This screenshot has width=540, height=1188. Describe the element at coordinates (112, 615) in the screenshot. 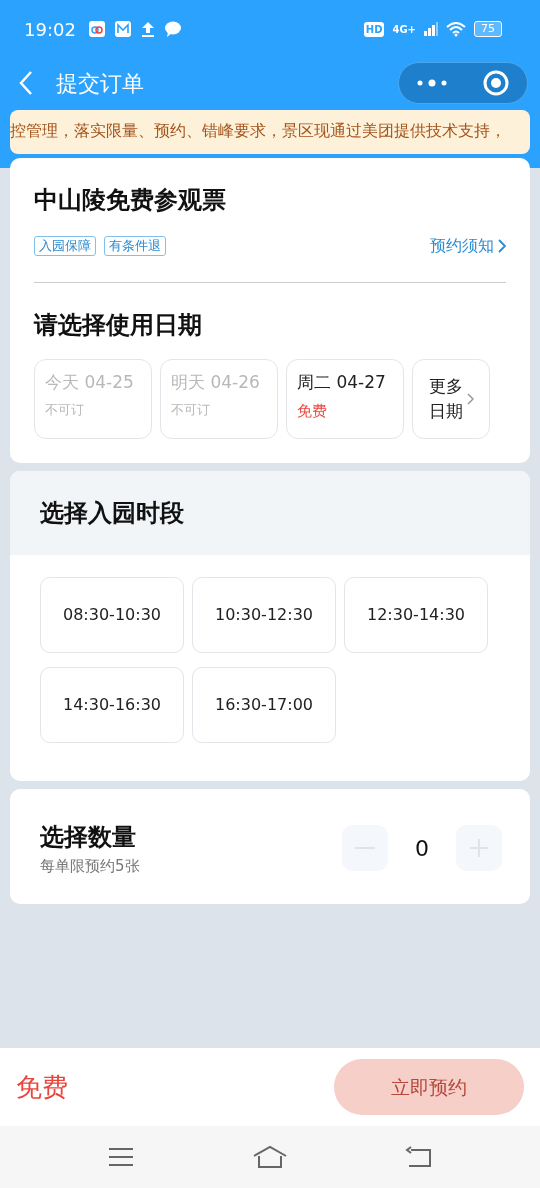

I see `time-slot-option: 08:30-10:30` at that location.